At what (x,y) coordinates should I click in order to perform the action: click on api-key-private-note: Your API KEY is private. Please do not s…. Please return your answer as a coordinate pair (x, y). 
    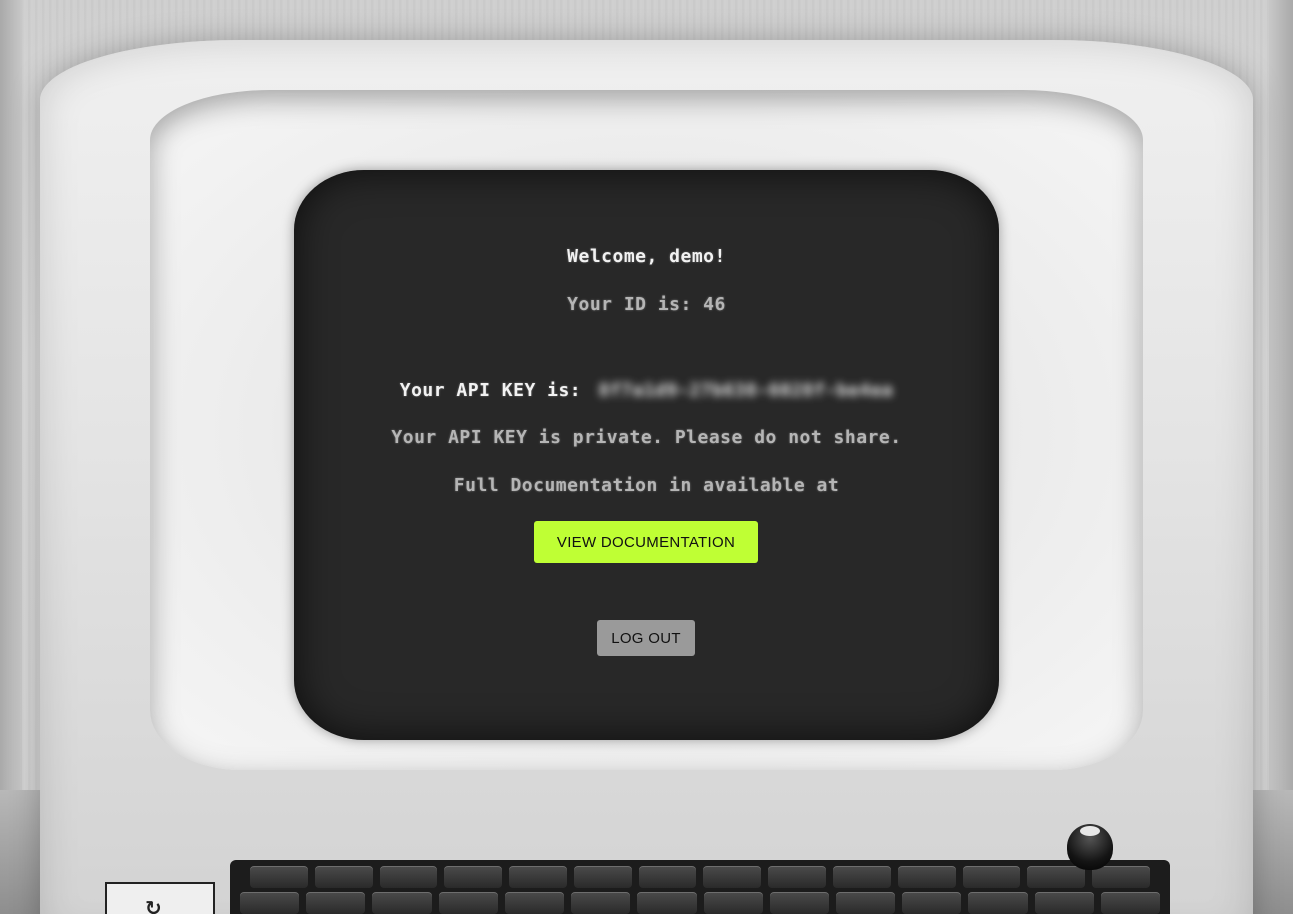
    Looking at the image, I should click on (646, 437).